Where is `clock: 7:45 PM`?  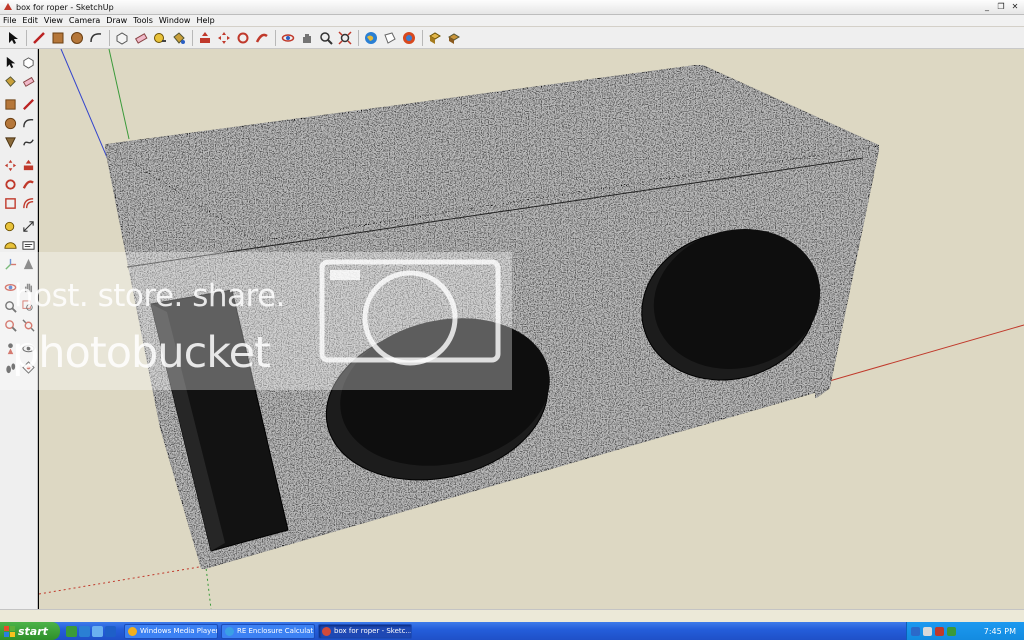
clock: 7:45 PM is located at coordinates (999, 631).